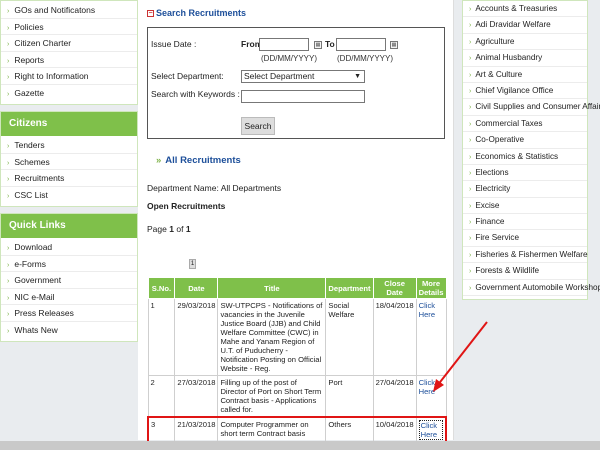  Describe the element at coordinates (69, 10) in the screenshot. I see `top-link-item: › GOs and Notificatons` at that location.